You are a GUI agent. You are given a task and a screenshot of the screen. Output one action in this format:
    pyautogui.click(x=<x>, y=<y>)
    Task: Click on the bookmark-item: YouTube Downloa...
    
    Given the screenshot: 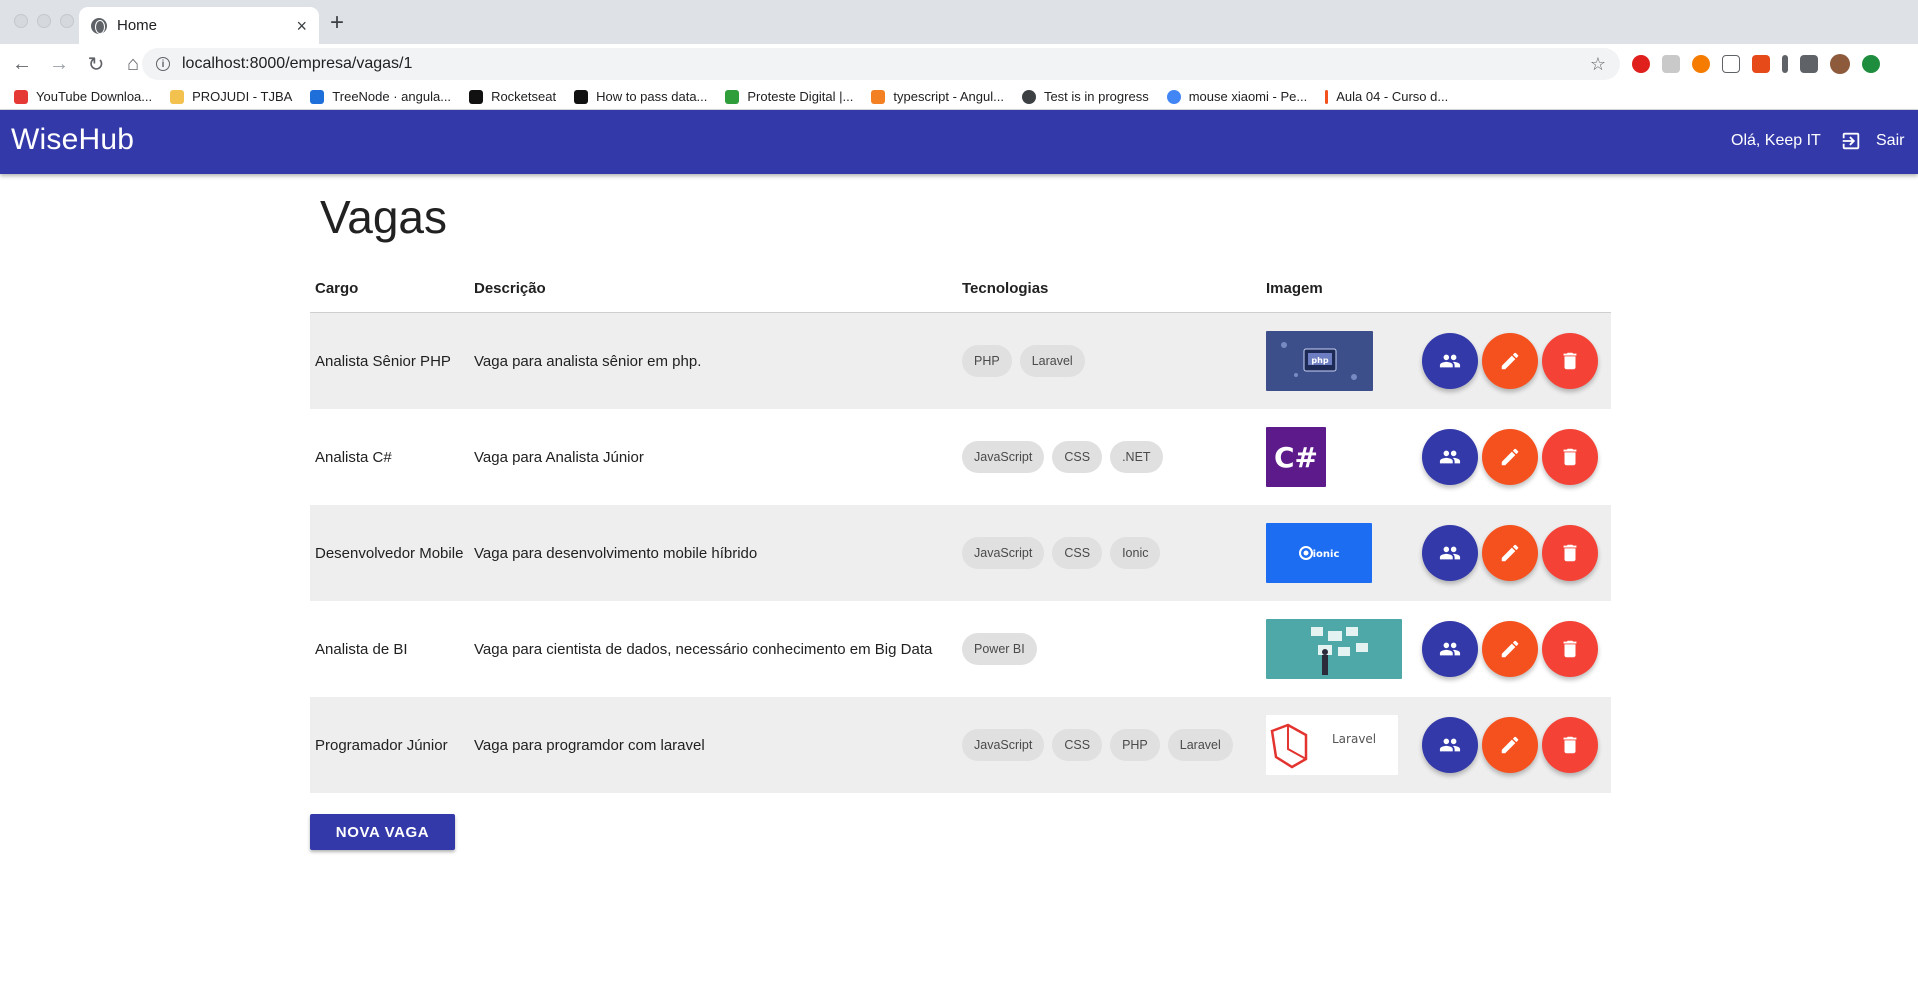 What is the action you would take?
    pyautogui.click(x=83, y=96)
    